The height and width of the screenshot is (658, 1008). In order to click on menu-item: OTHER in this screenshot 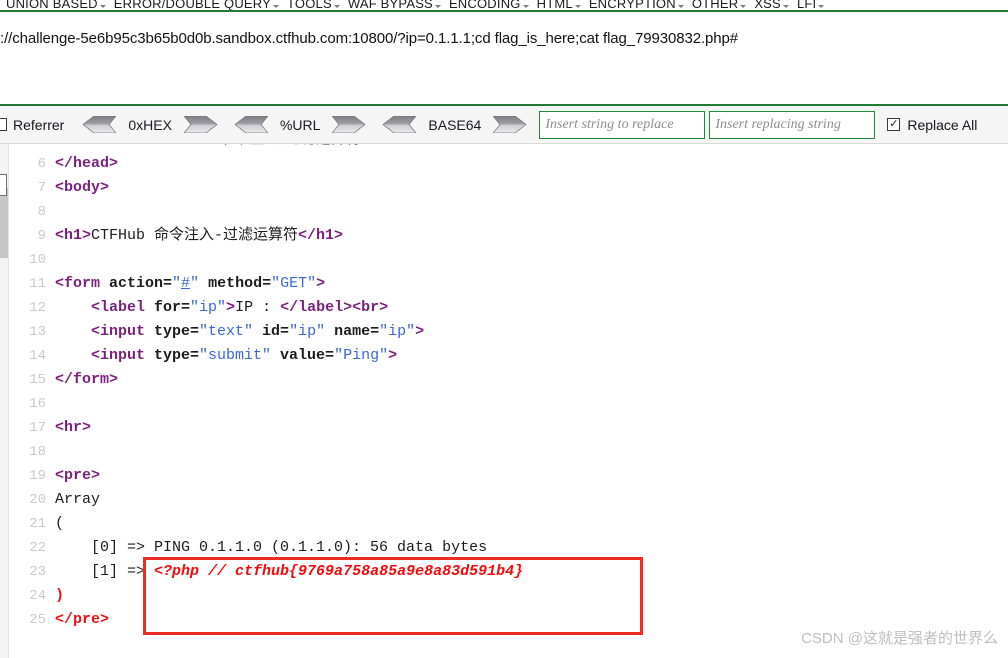, I will do `click(717, 5)`.